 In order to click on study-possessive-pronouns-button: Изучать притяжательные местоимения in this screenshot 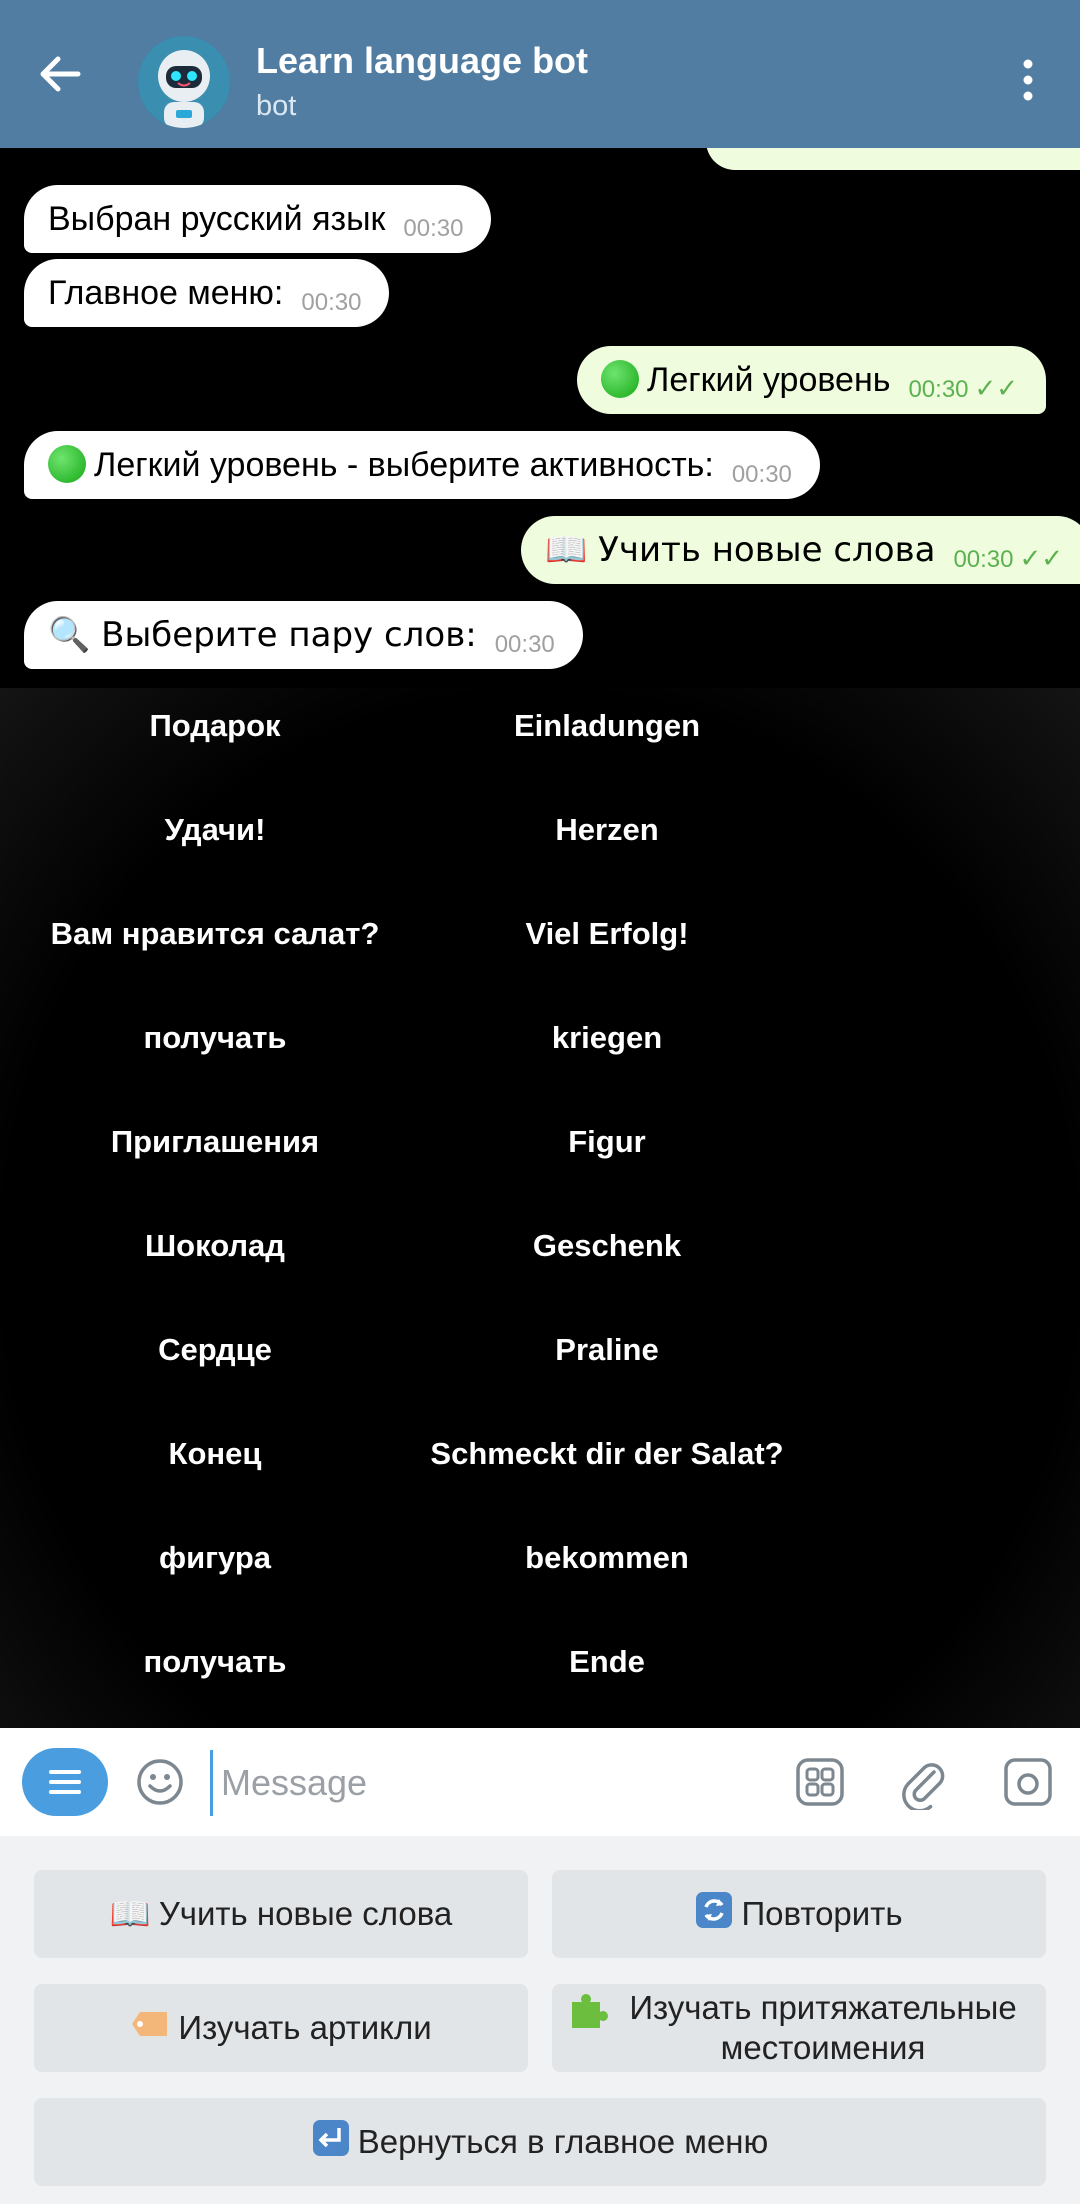, I will do `click(799, 2028)`.